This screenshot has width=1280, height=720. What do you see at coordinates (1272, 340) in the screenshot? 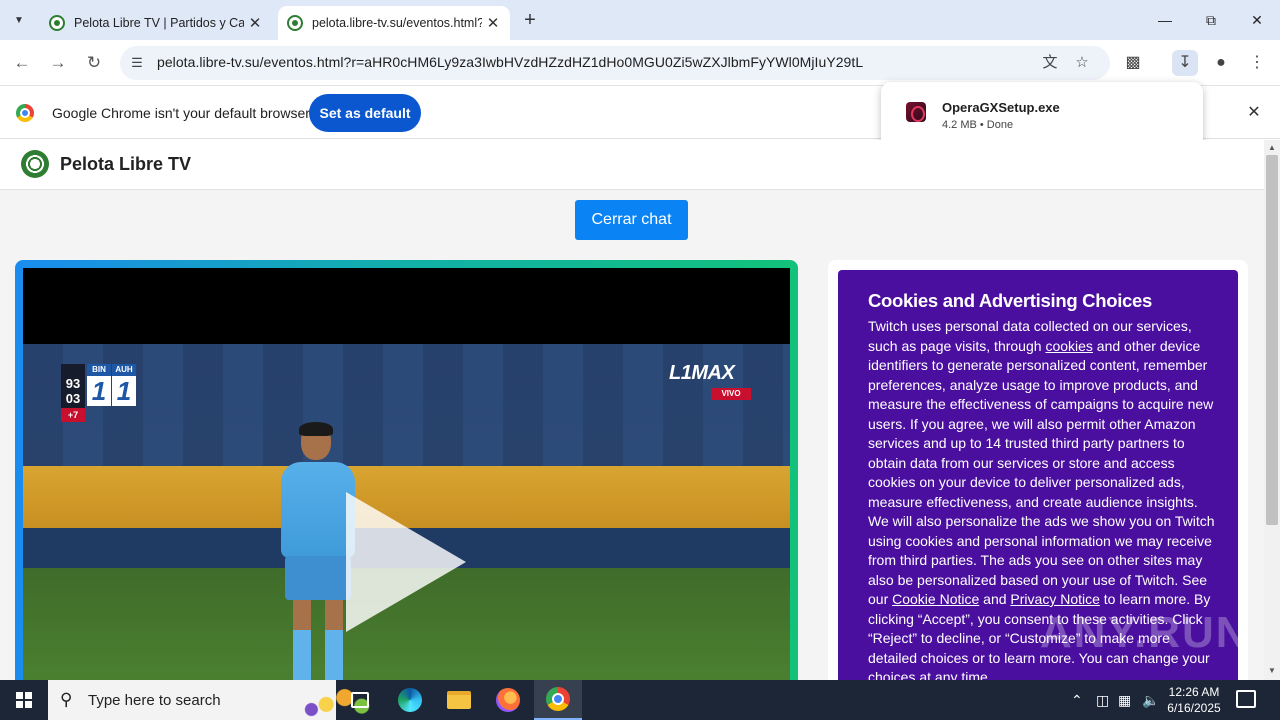
I see `scrollbar-thumb` at bounding box center [1272, 340].